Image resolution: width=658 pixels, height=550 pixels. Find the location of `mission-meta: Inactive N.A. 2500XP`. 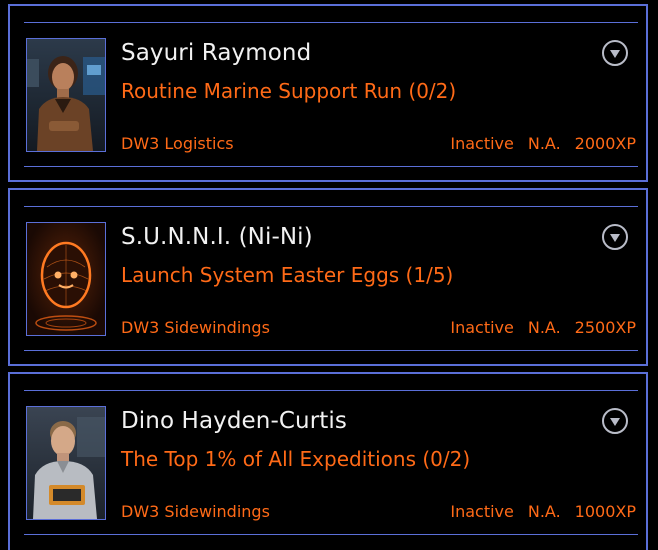

mission-meta: Inactive N.A. 2500XP is located at coordinates (543, 327).